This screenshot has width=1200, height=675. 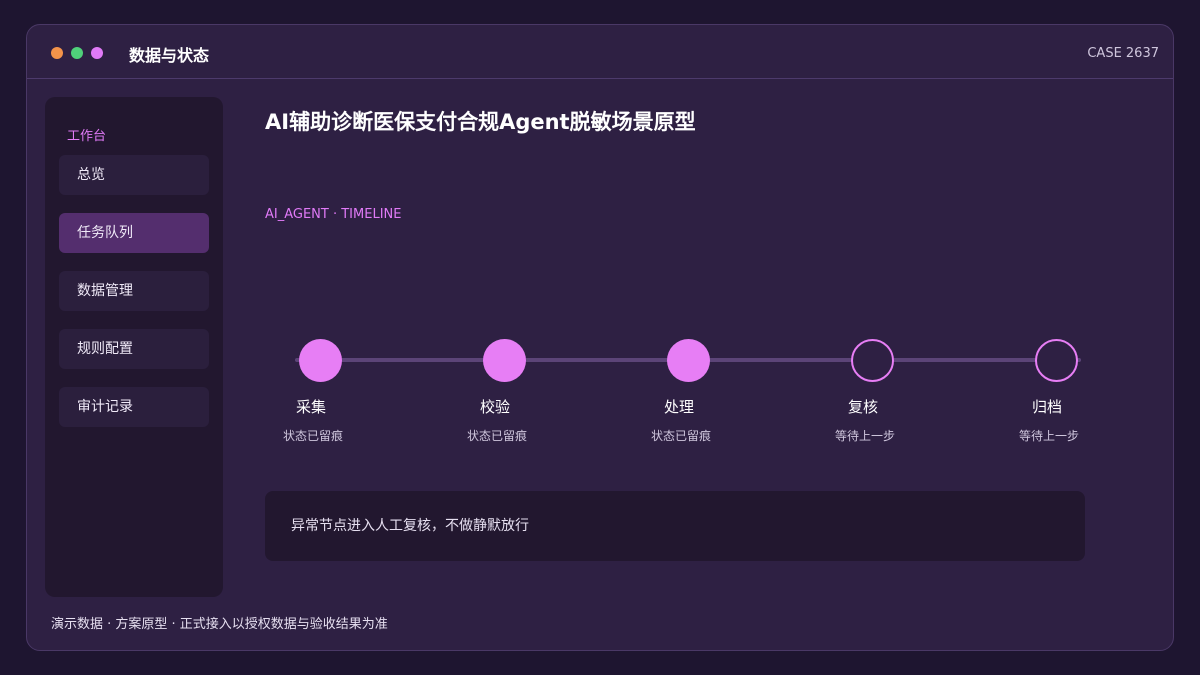 What do you see at coordinates (675, 526) in the screenshot?
I see `notice-banner: 异常节点进入人工复核，不做静默放行` at bounding box center [675, 526].